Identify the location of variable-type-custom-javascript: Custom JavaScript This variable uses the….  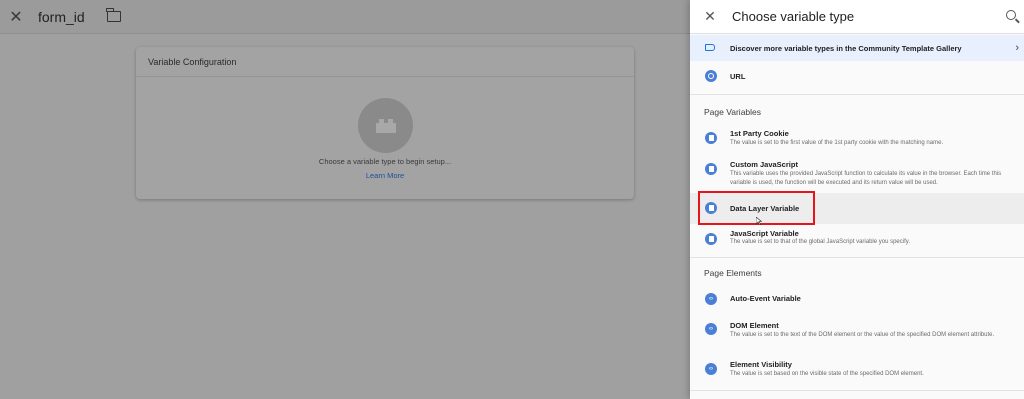
(857, 173).